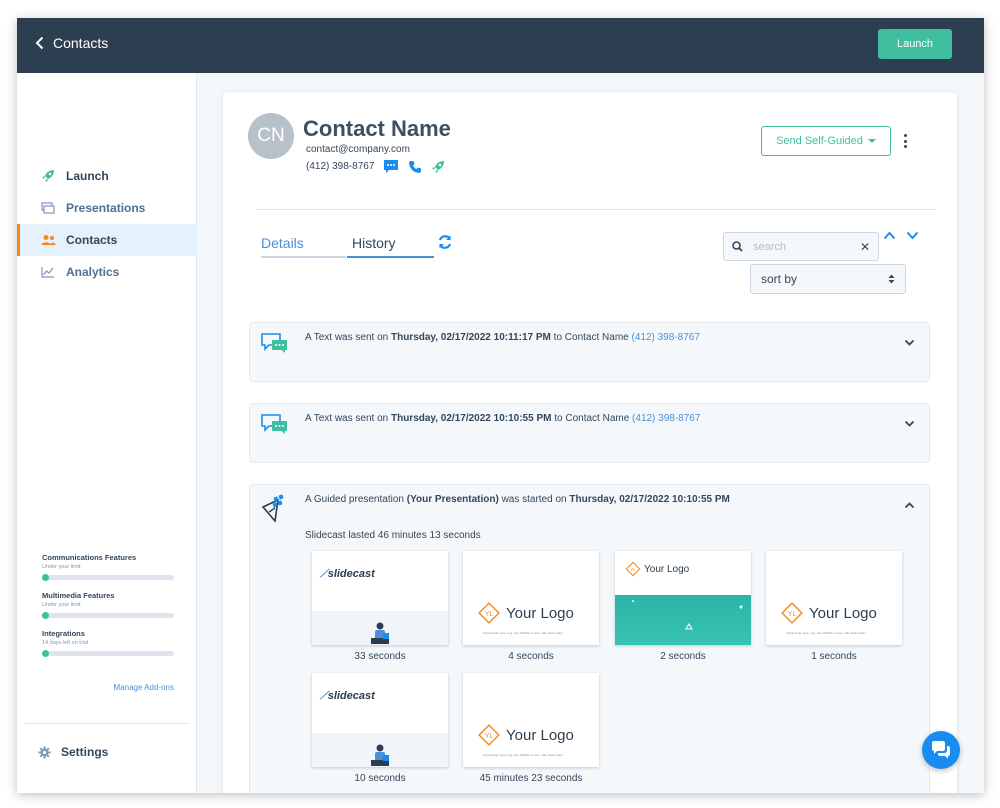  What do you see at coordinates (415, 167) in the screenshot?
I see `phone-icon` at bounding box center [415, 167].